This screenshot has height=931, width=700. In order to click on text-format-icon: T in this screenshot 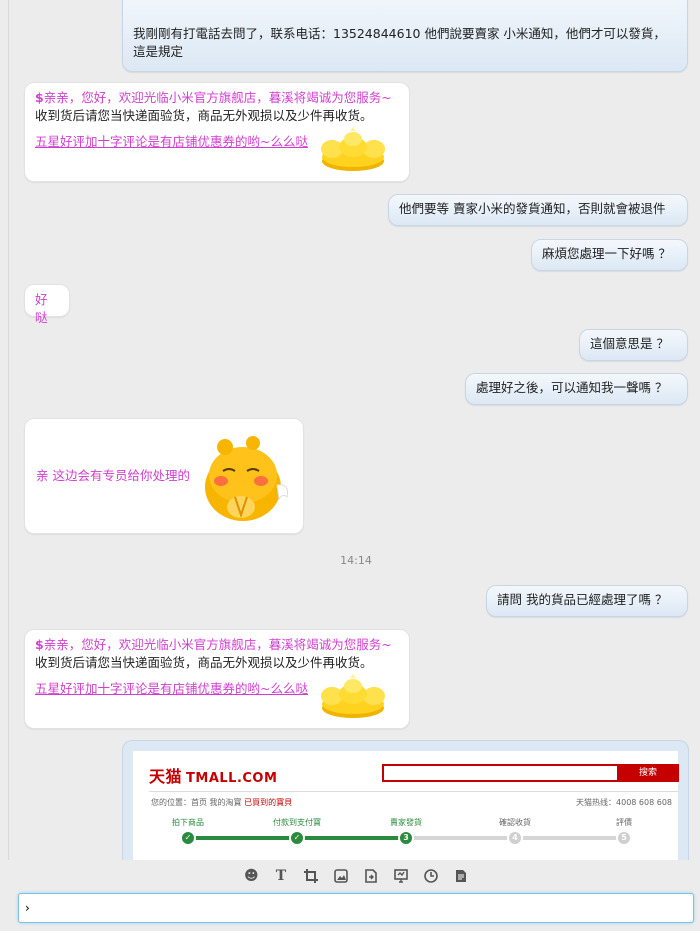, I will do `click(281, 876)`.